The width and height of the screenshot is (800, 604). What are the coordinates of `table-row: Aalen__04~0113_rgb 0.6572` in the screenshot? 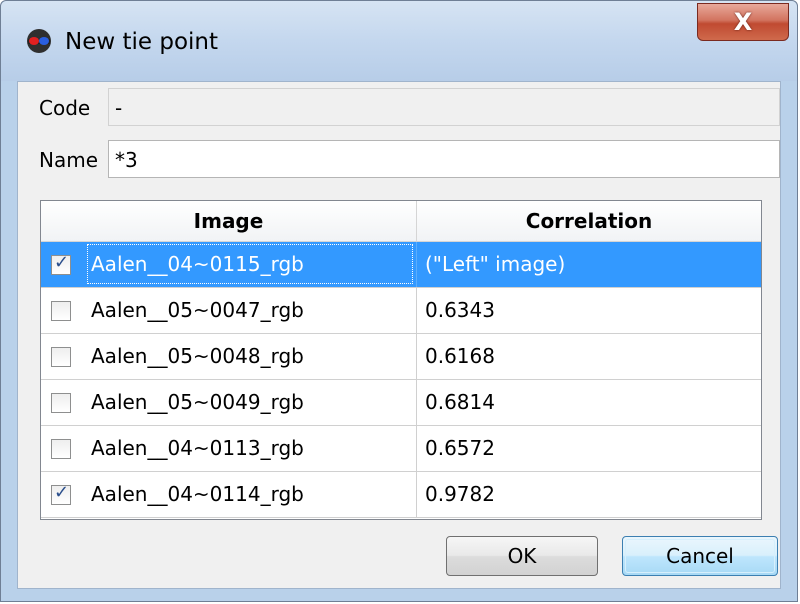 It's located at (401, 449).